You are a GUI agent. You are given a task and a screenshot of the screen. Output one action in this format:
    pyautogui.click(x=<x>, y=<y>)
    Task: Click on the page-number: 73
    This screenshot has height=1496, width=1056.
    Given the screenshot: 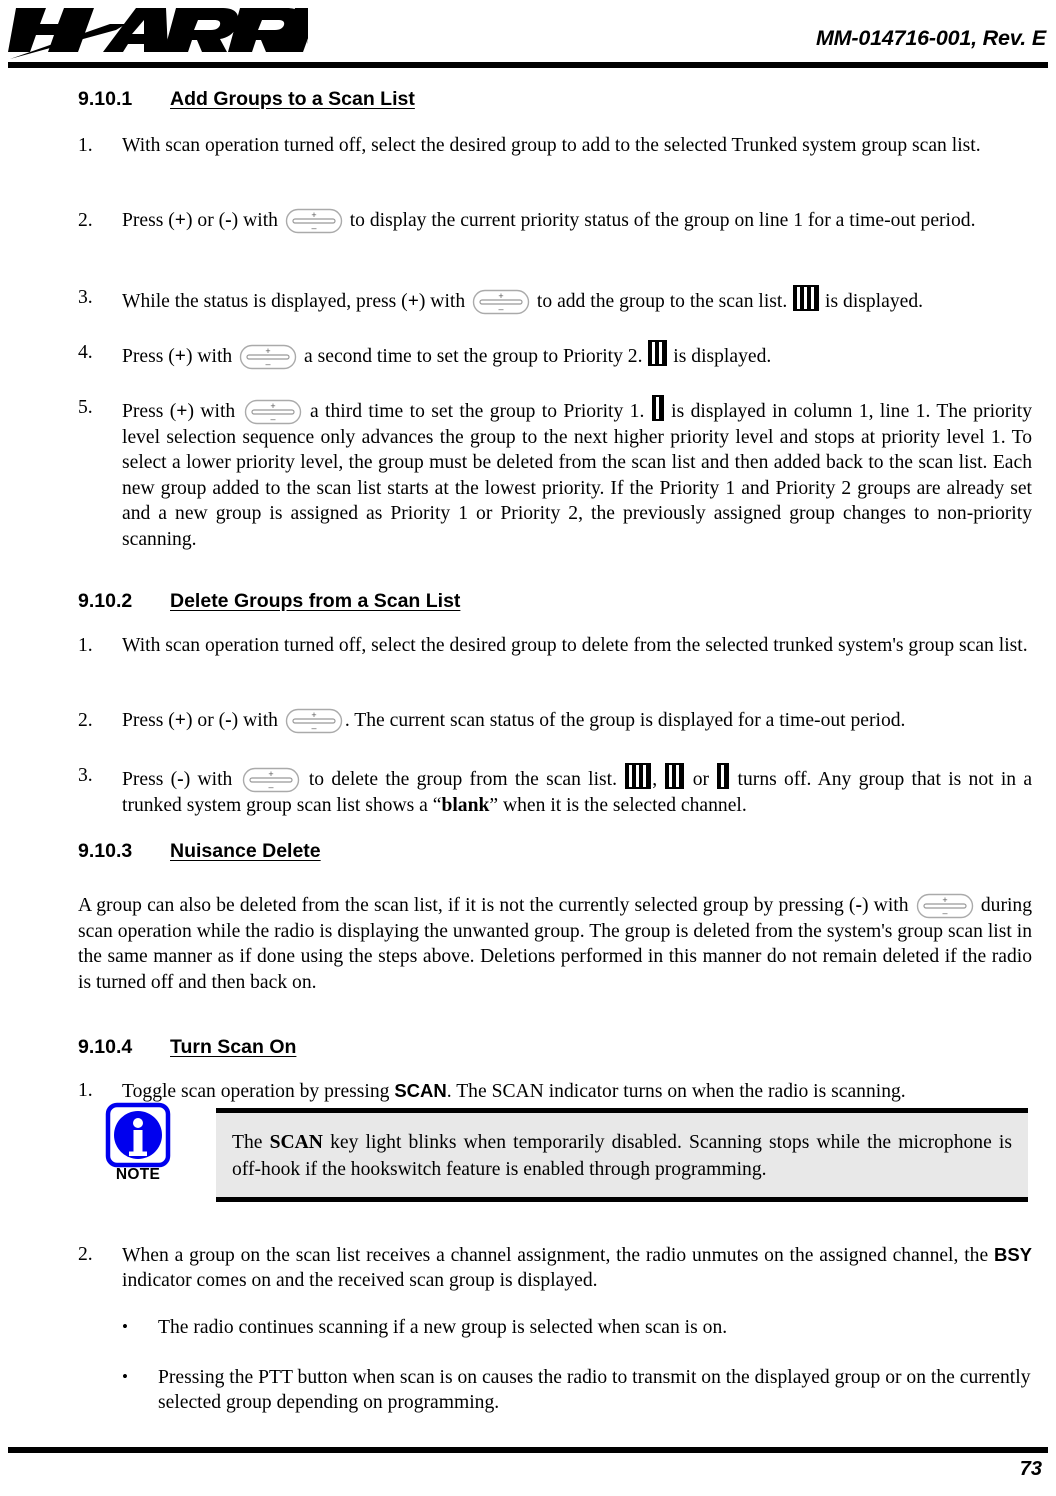 What is the action you would take?
    pyautogui.click(x=1030, y=1469)
    